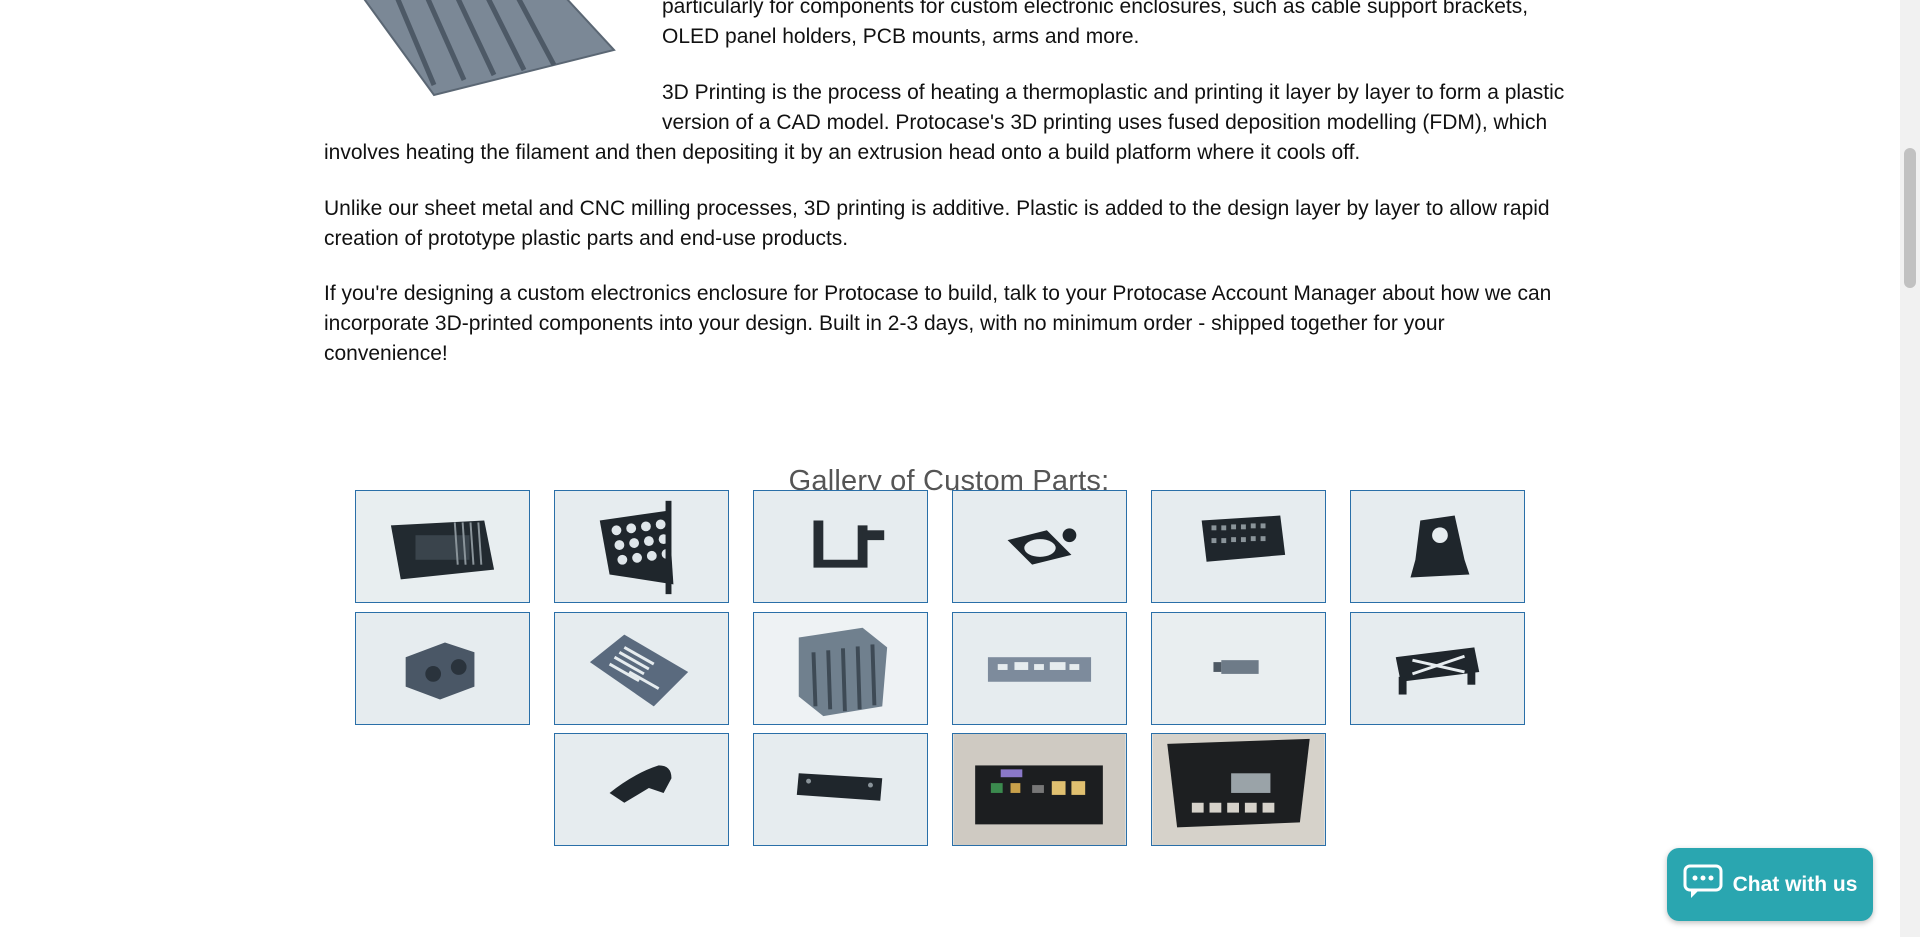 This screenshot has height=937, width=1920. What do you see at coordinates (1910, 468) in the screenshot?
I see `page-scrollbar` at bounding box center [1910, 468].